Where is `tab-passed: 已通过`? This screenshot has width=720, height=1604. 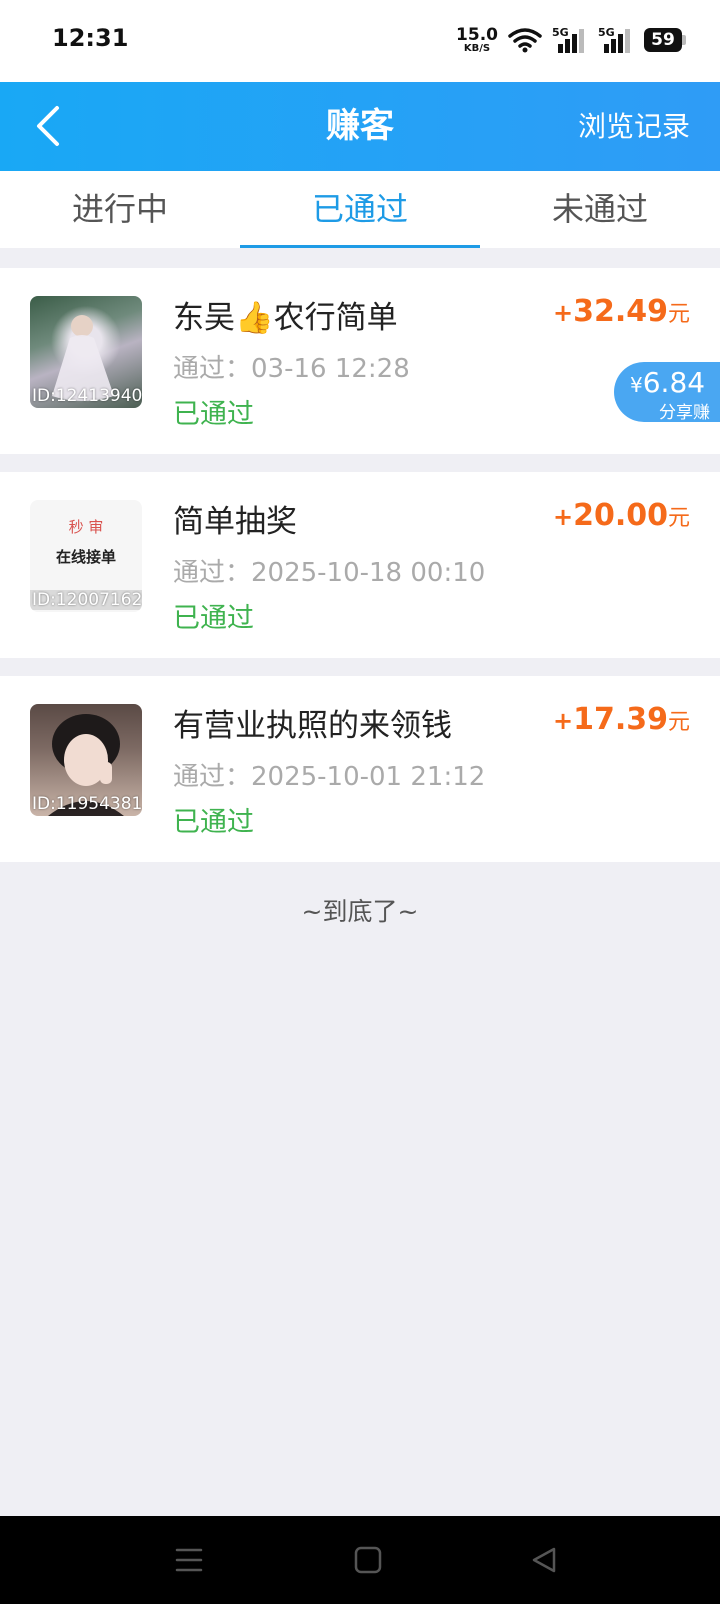
tab-passed: 已通过 is located at coordinates (360, 209).